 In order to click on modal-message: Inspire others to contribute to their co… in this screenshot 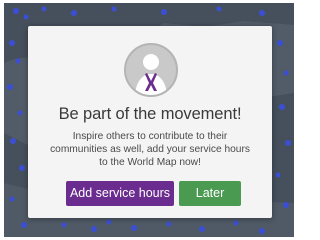, I will do `click(150, 149)`.